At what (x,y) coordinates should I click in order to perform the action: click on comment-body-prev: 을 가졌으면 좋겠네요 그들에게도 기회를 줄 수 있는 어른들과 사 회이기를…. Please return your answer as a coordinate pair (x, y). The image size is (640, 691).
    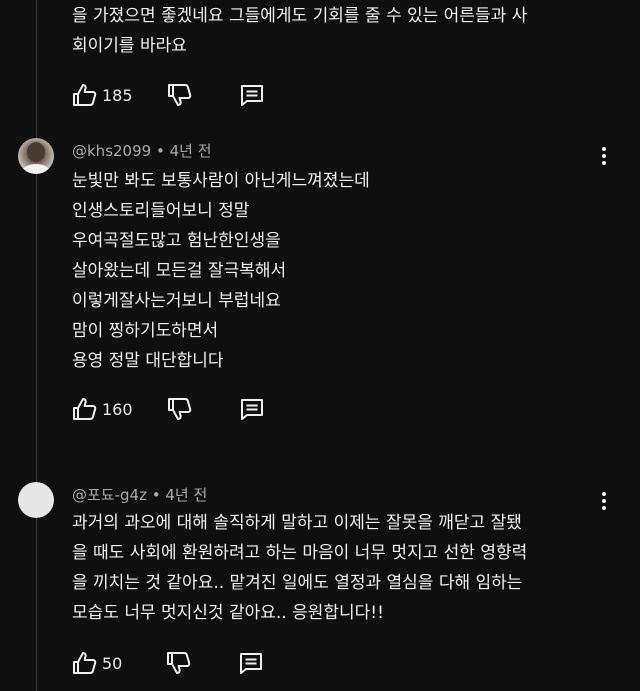
    Looking at the image, I should click on (299, 31).